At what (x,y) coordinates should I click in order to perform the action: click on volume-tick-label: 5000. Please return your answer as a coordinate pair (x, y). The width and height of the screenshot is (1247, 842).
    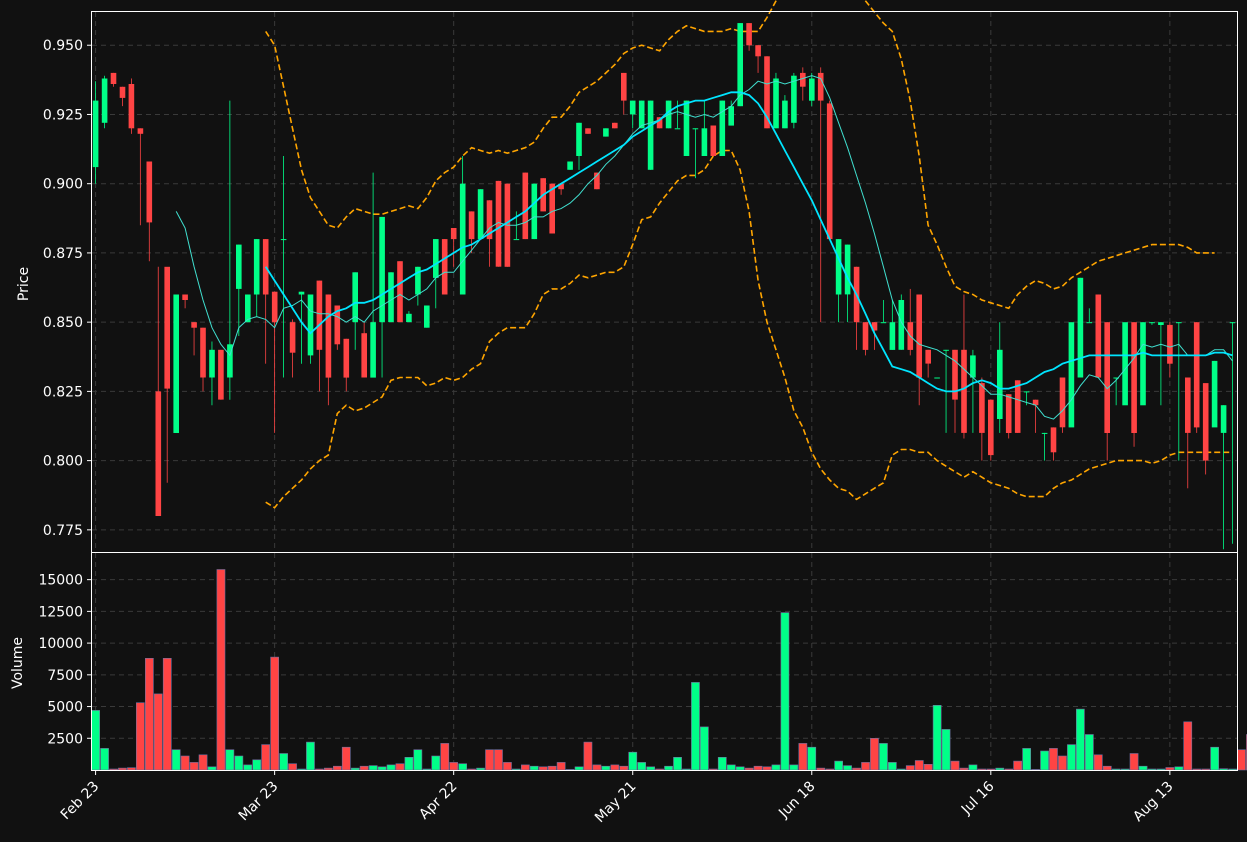
    Looking at the image, I should click on (65, 708).